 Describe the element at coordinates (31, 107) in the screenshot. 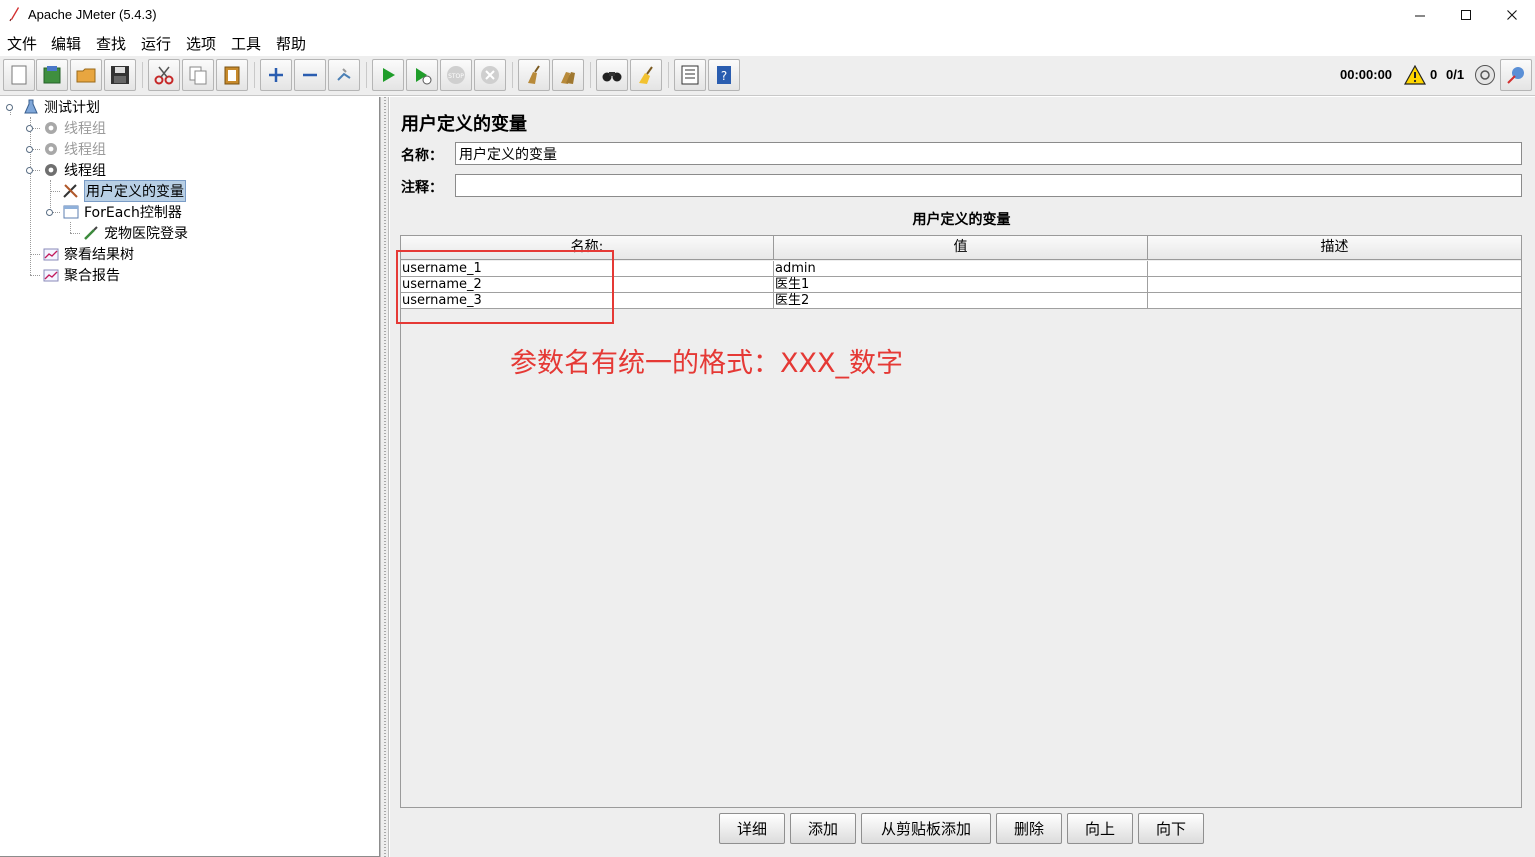

I see `flask-icon` at that location.